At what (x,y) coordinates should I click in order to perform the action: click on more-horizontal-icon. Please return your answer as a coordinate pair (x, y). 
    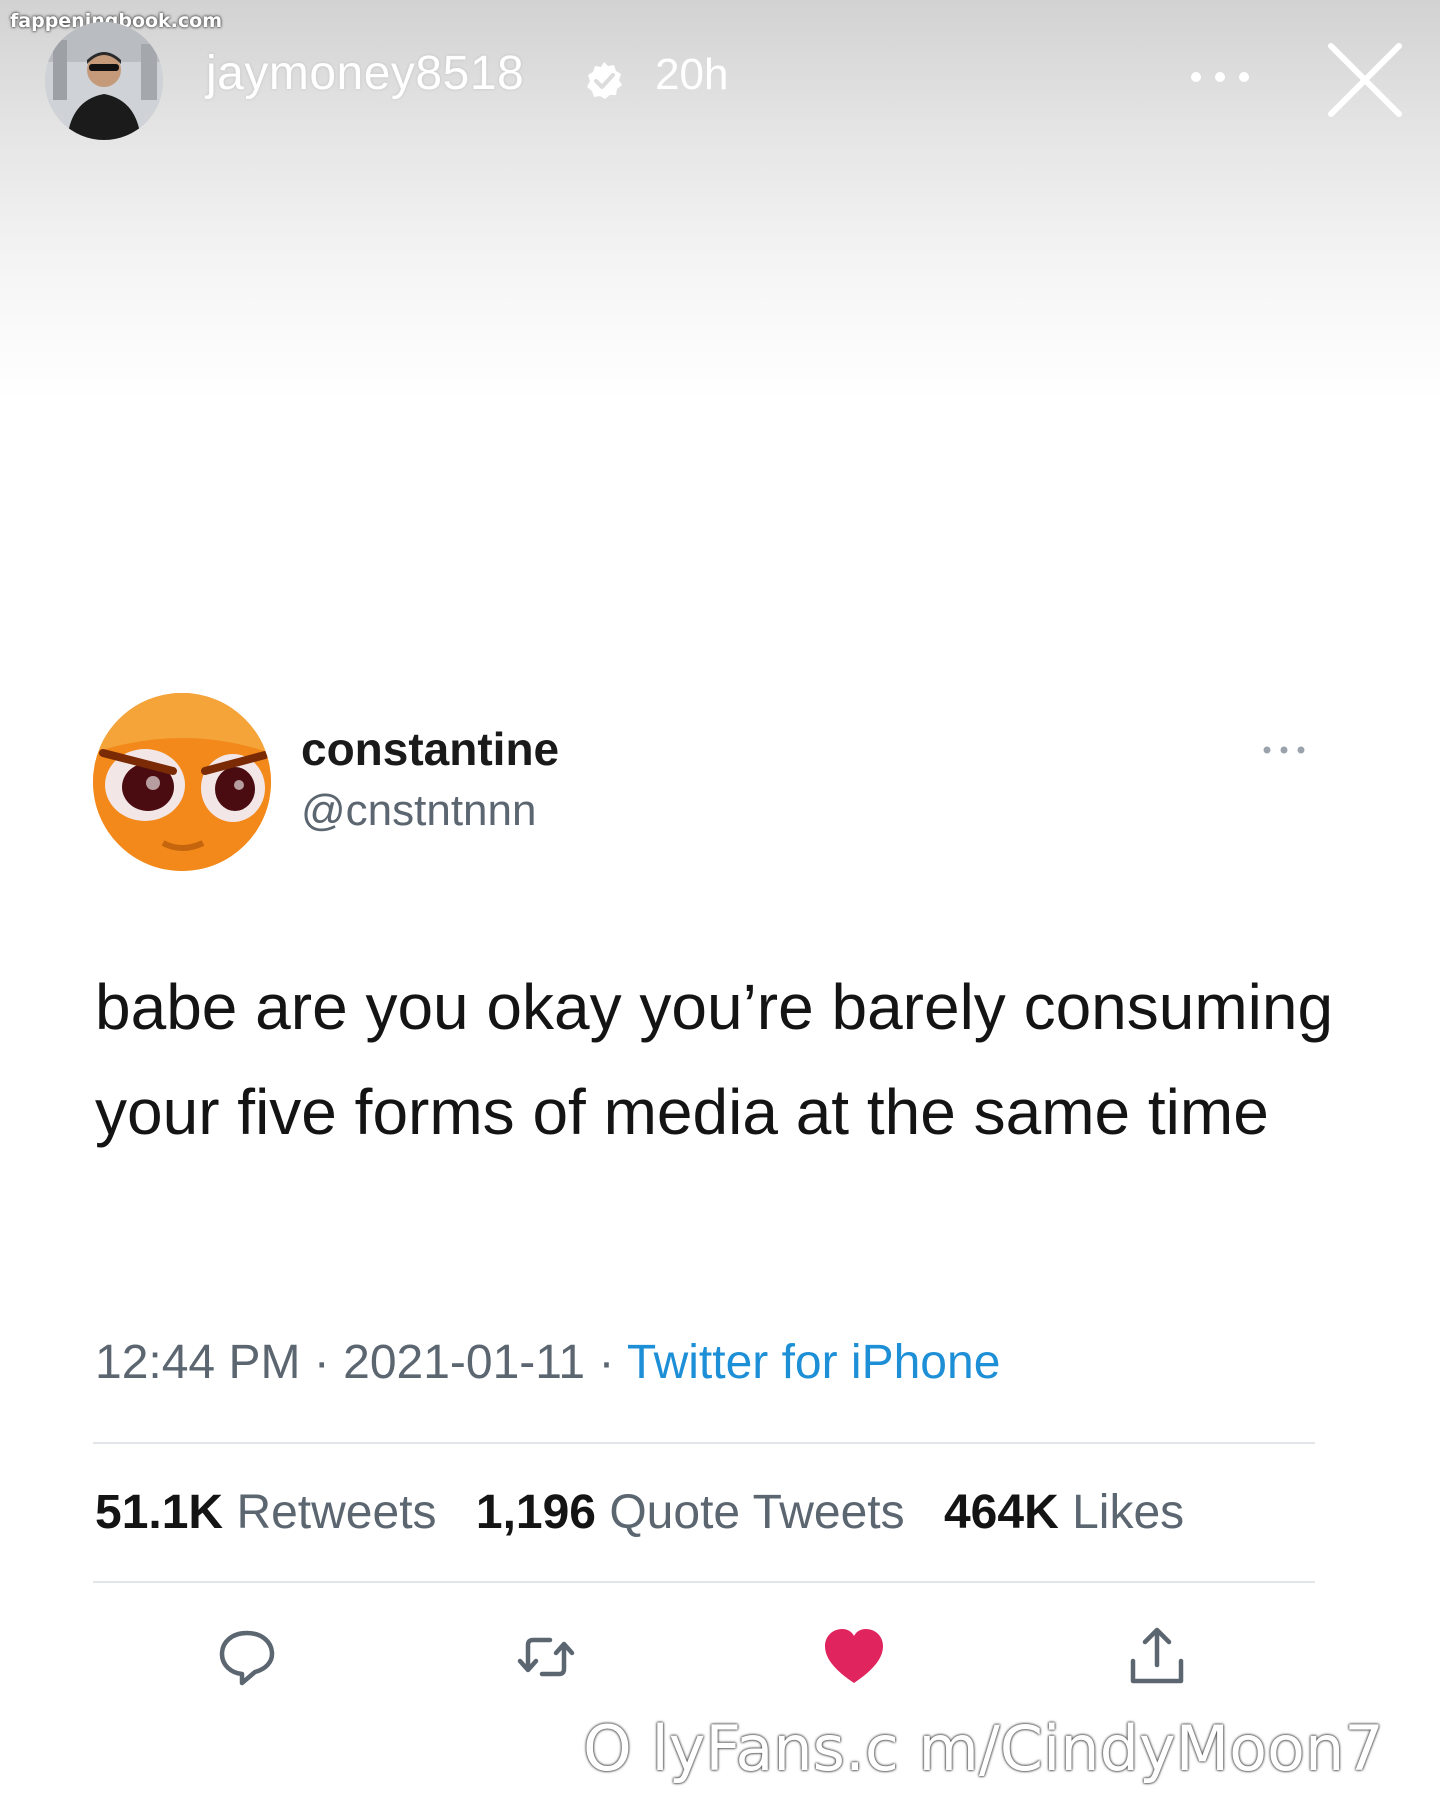
    Looking at the image, I should click on (1220, 77).